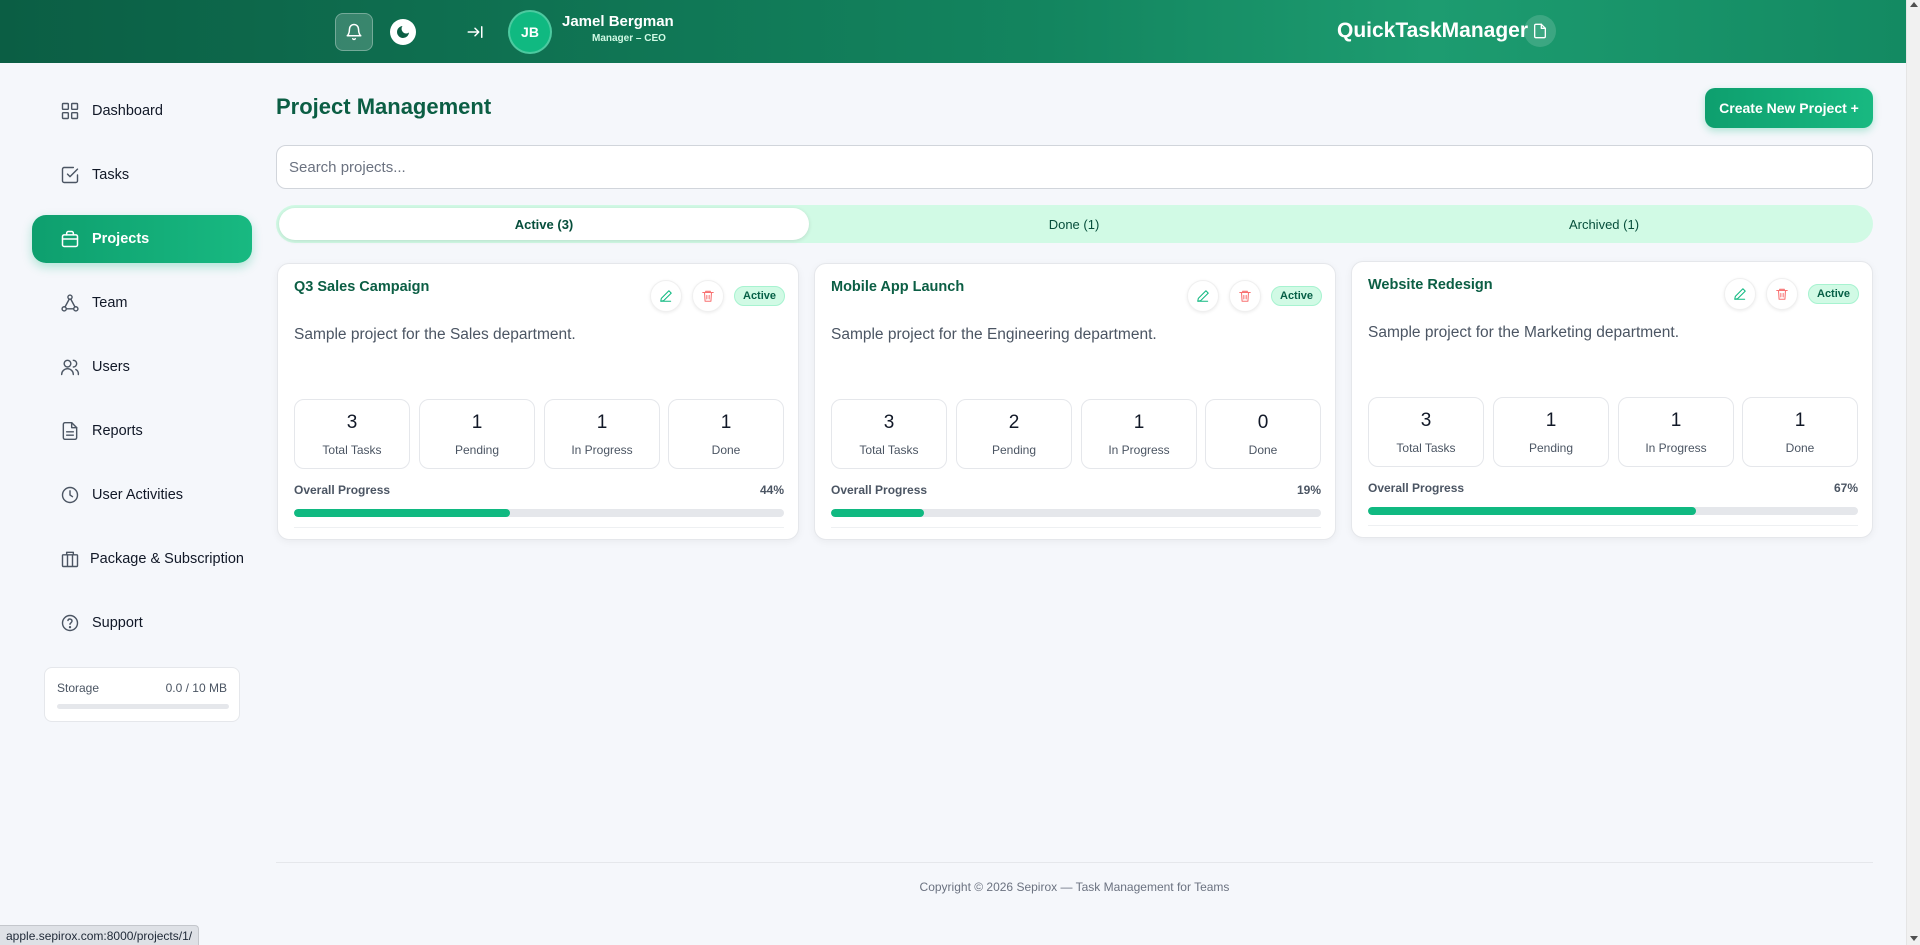 This screenshot has width=1920, height=945. Describe the element at coordinates (889, 450) in the screenshot. I see `stat-label: Total Tasks` at that location.